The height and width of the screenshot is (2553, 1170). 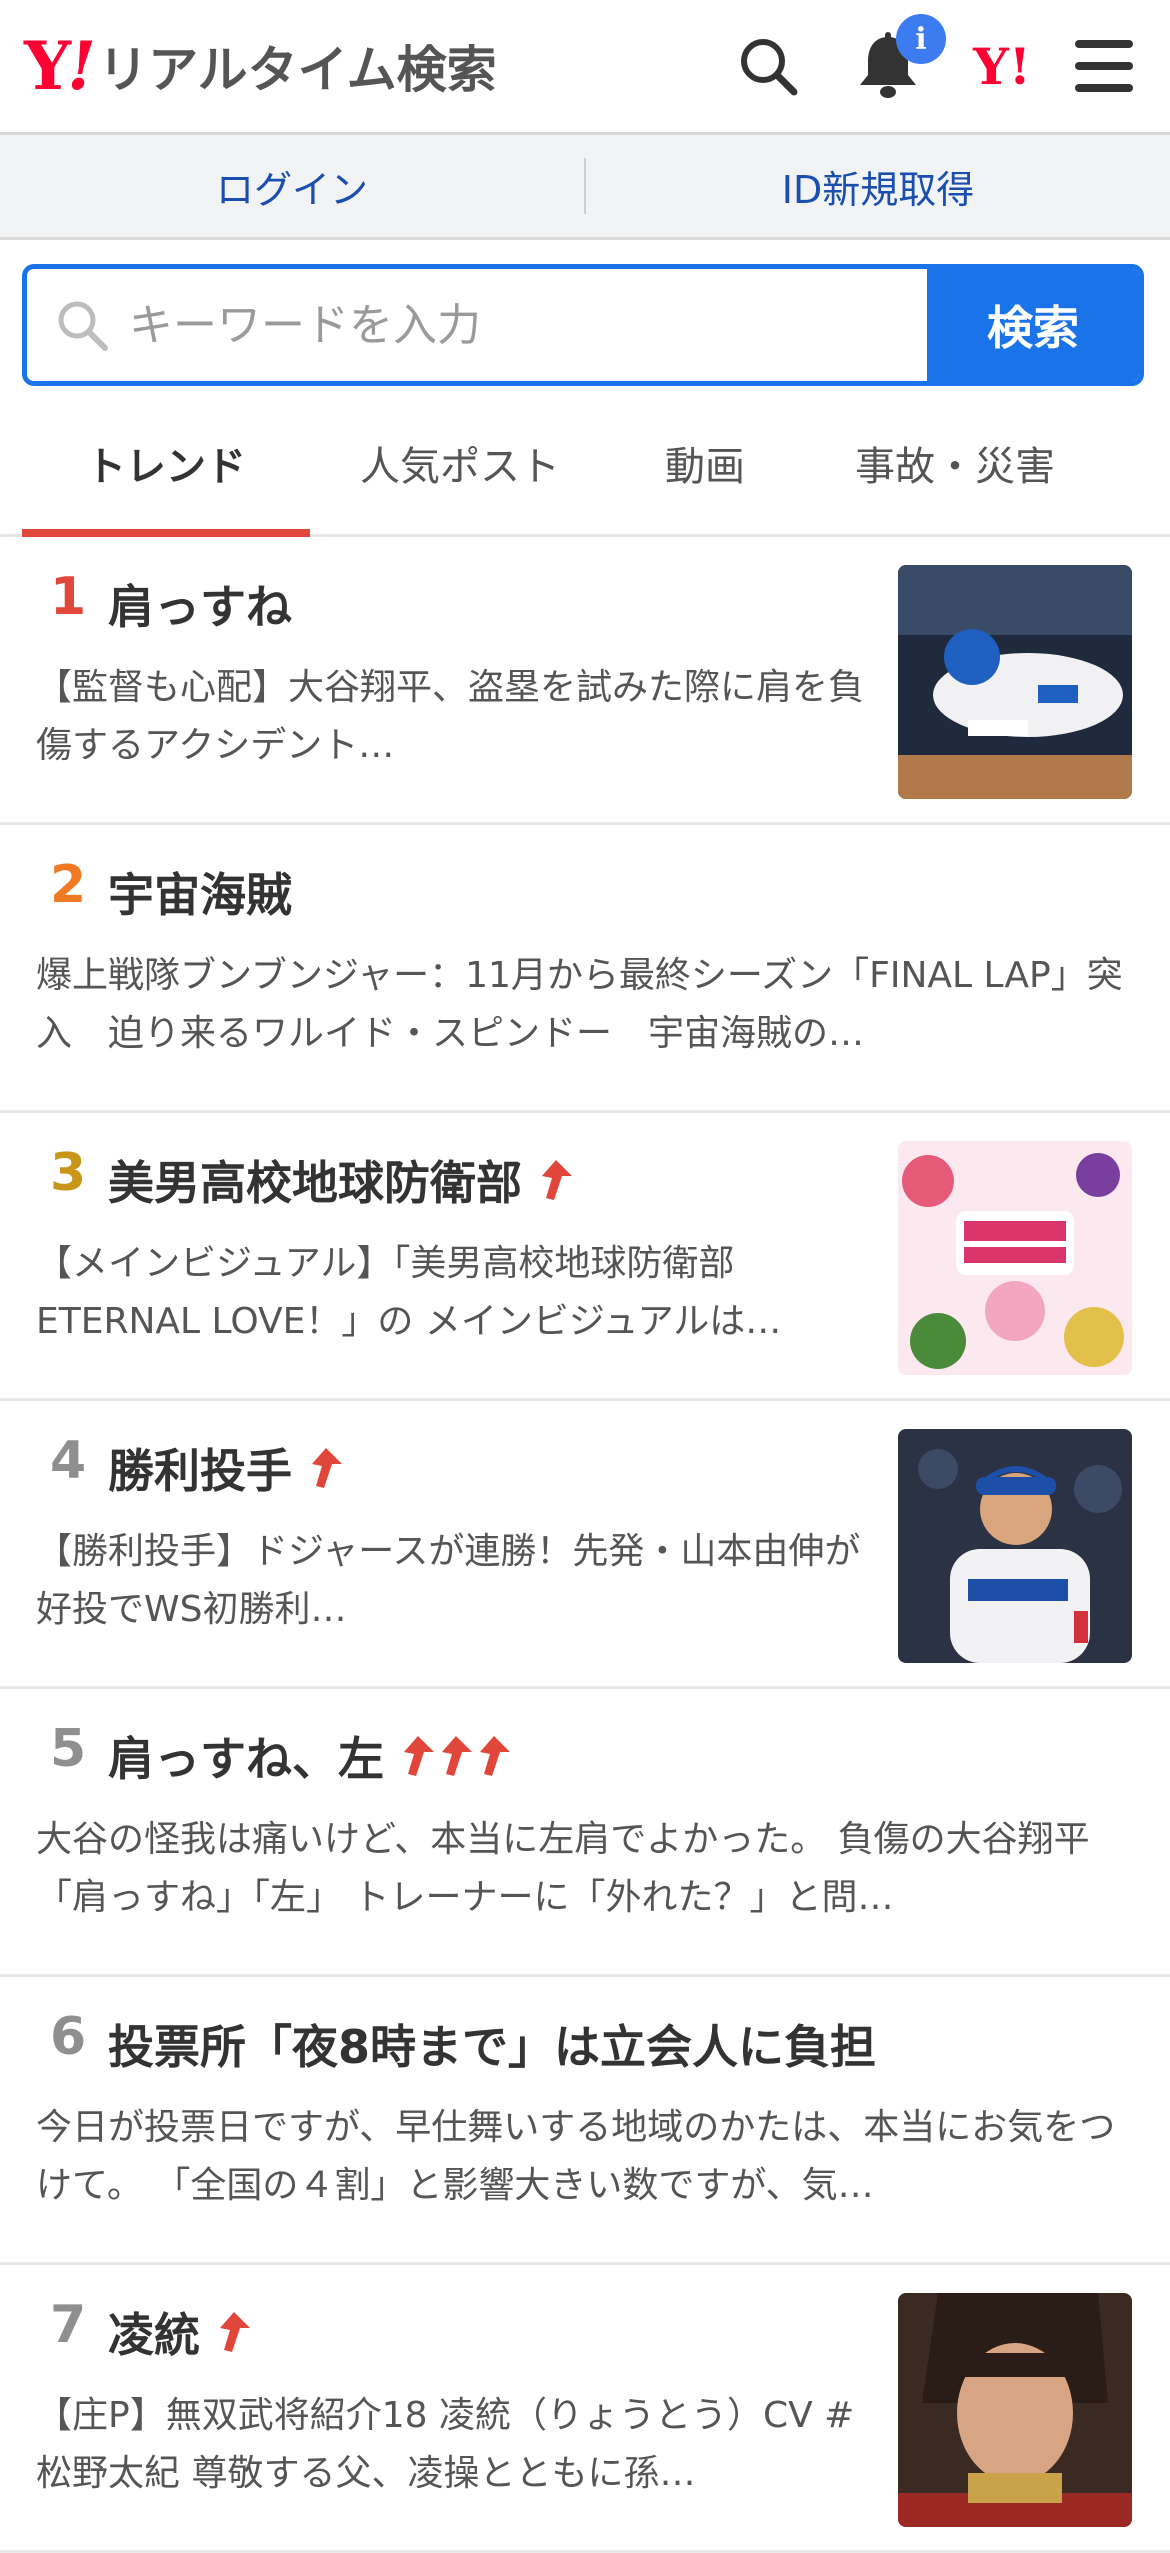 What do you see at coordinates (705, 463) in the screenshot?
I see `tab-videos: 動画` at bounding box center [705, 463].